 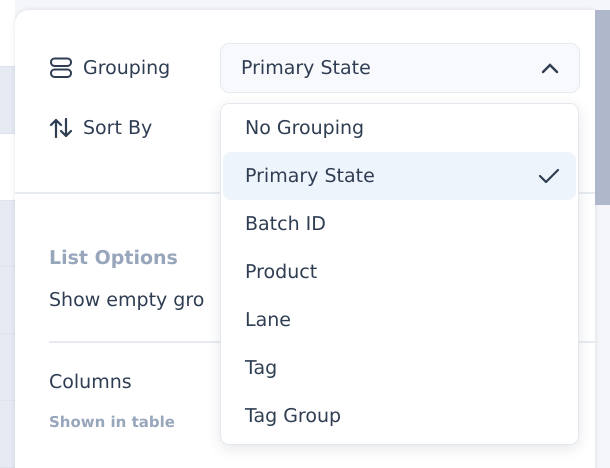 I want to click on option-label: Show empty gro, so click(x=126, y=300).